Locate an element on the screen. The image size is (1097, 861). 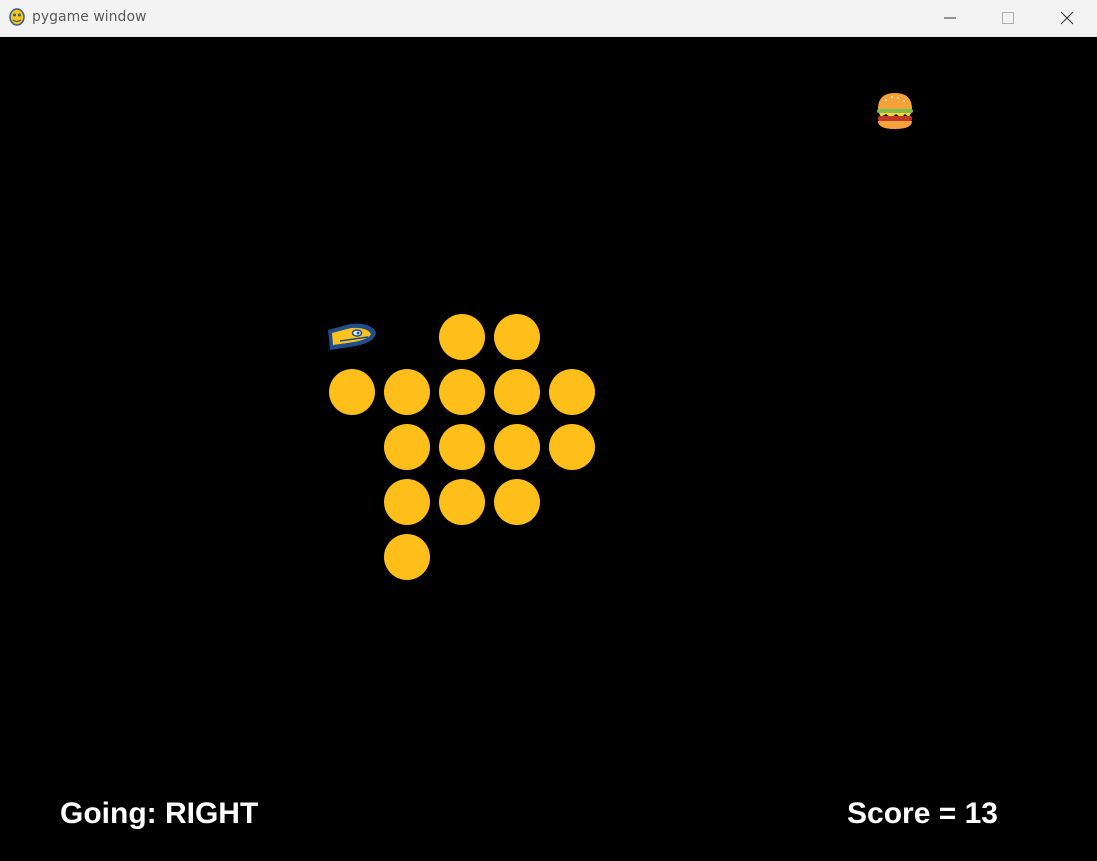
title-bar: pygame window is located at coordinates (548, 18).